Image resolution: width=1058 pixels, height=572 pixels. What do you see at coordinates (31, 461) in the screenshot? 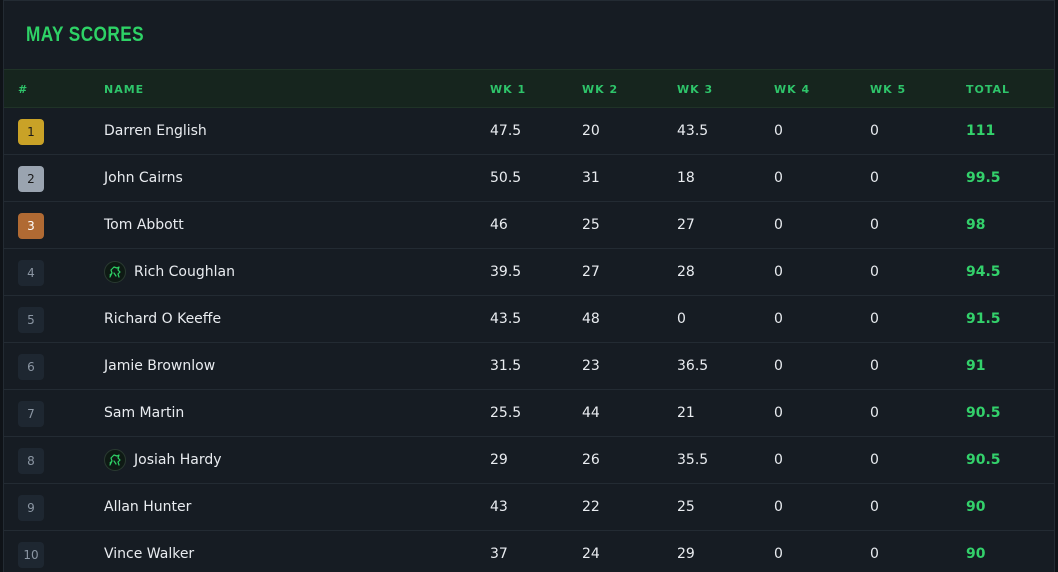
I see `rank-badge: 8` at bounding box center [31, 461].